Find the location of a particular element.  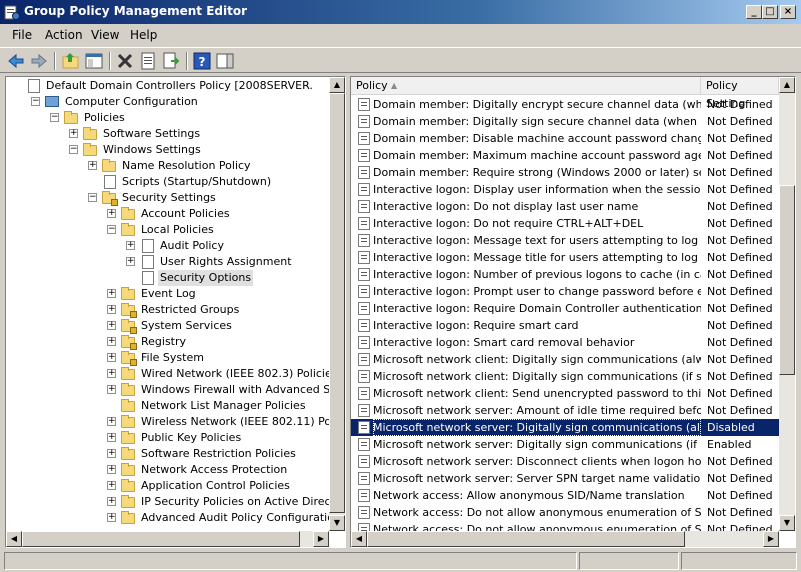

scroll-up-button: ▲ is located at coordinates (337, 85).